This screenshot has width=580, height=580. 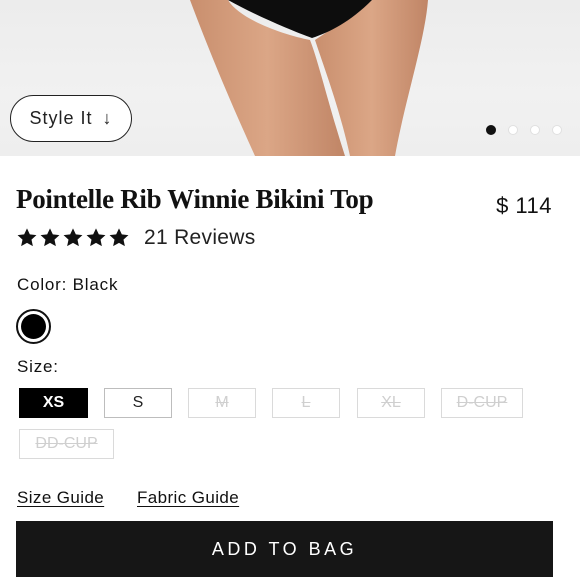 What do you see at coordinates (138, 403) in the screenshot?
I see `size-option-s: S` at bounding box center [138, 403].